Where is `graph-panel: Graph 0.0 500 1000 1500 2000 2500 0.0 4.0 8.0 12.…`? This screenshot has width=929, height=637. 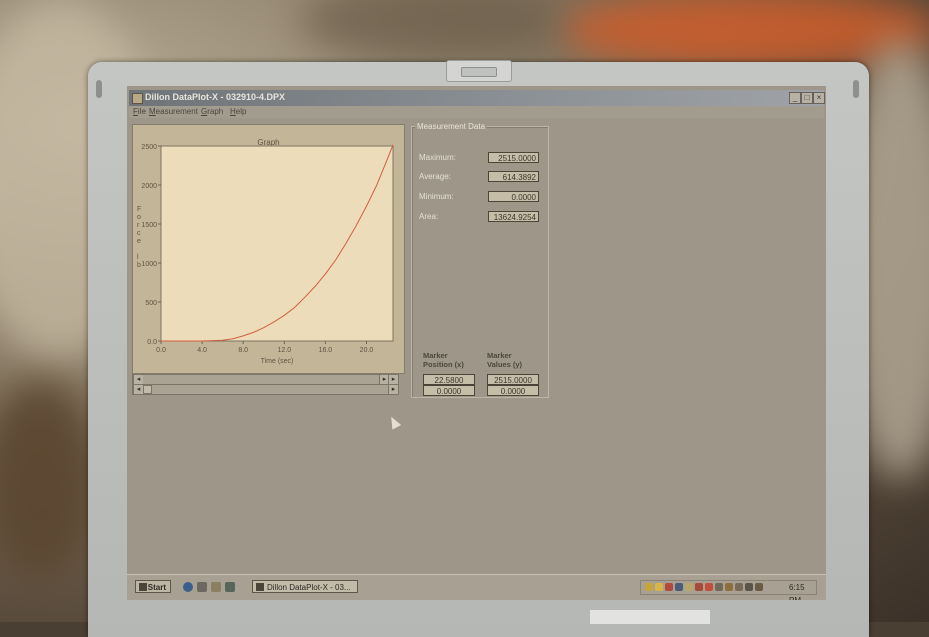 graph-panel: Graph 0.0 500 1000 1500 2000 2500 0.0 4.0 8.0 12.… is located at coordinates (268, 249).